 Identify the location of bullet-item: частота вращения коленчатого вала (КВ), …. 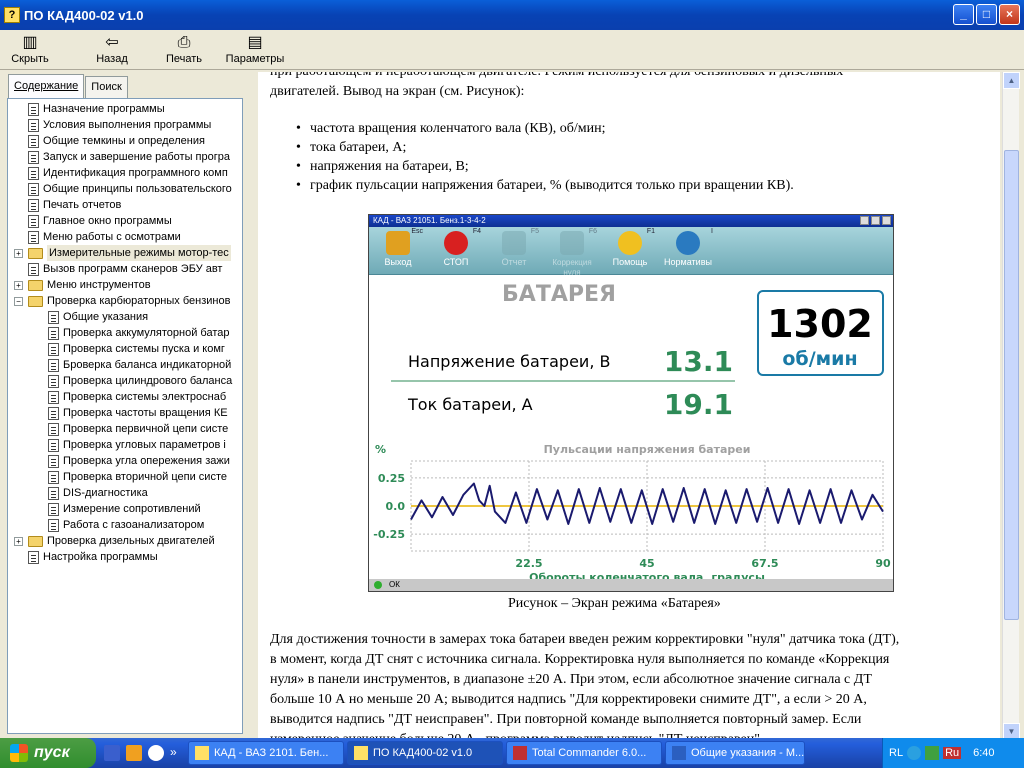
(450, 129).